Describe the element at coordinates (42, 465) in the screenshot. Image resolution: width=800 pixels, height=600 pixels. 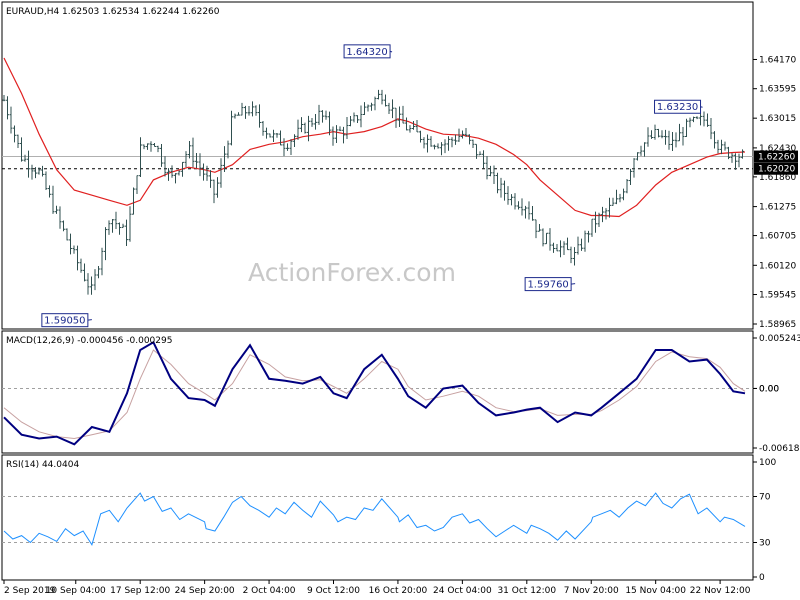
I see `rsi-header: RSI(14) 44.0404` at that location.